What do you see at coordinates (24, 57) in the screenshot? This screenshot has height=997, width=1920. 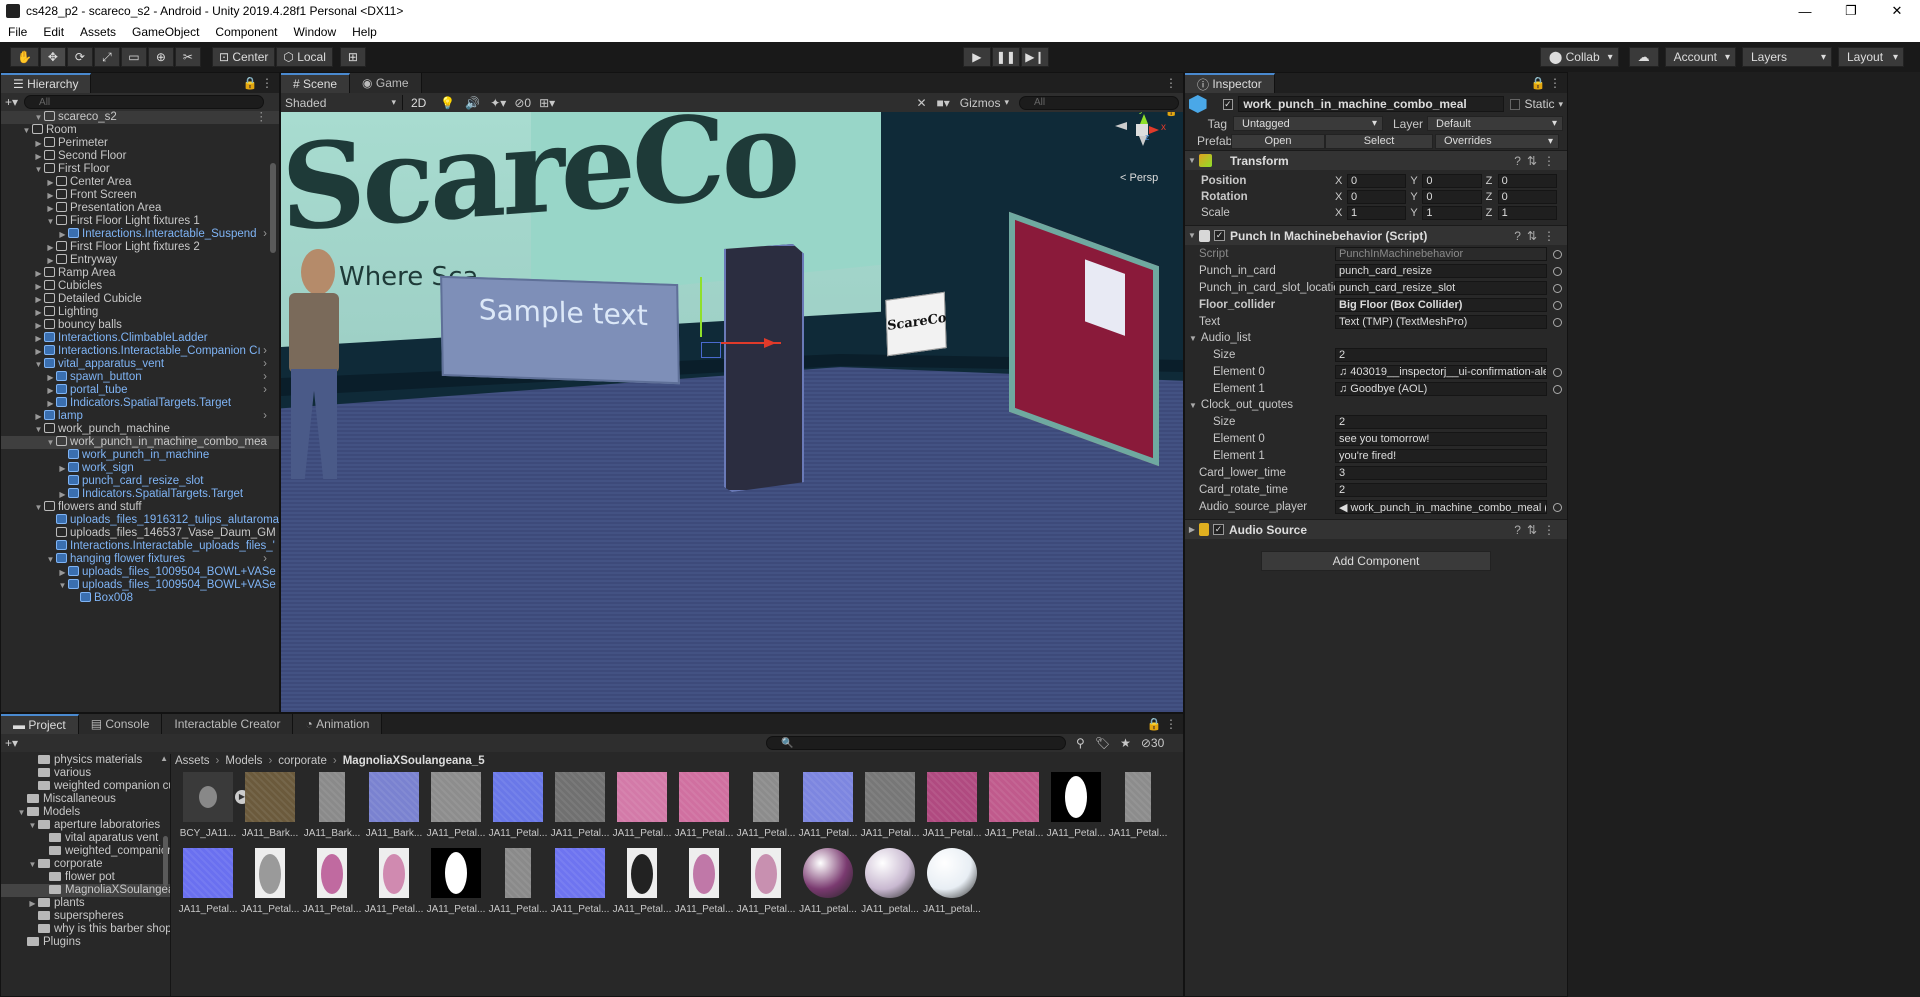 I see `hand-tool-icon: ✋` at bounding box center [24, 57].